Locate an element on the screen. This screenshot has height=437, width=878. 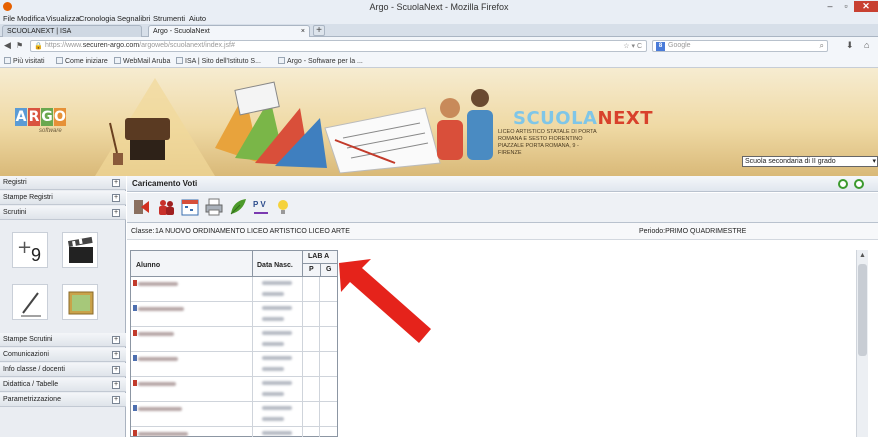
scroll-up-icon: ▲ is located at coordinates (862, 255).